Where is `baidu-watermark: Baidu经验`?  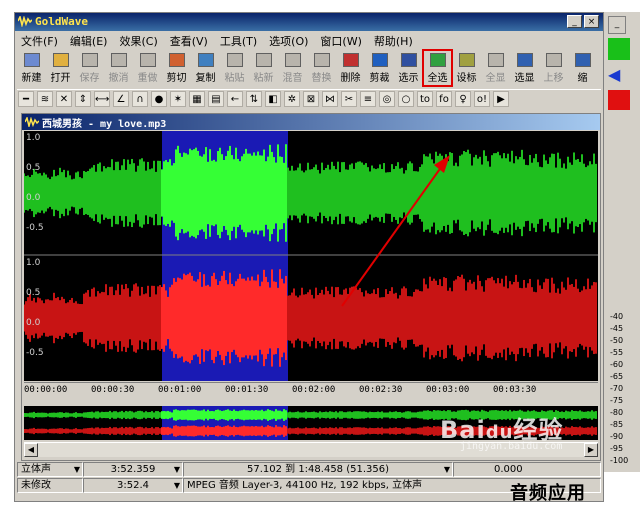
baidu-watermark: Baidu经验 is located at coordinates (502, 430).